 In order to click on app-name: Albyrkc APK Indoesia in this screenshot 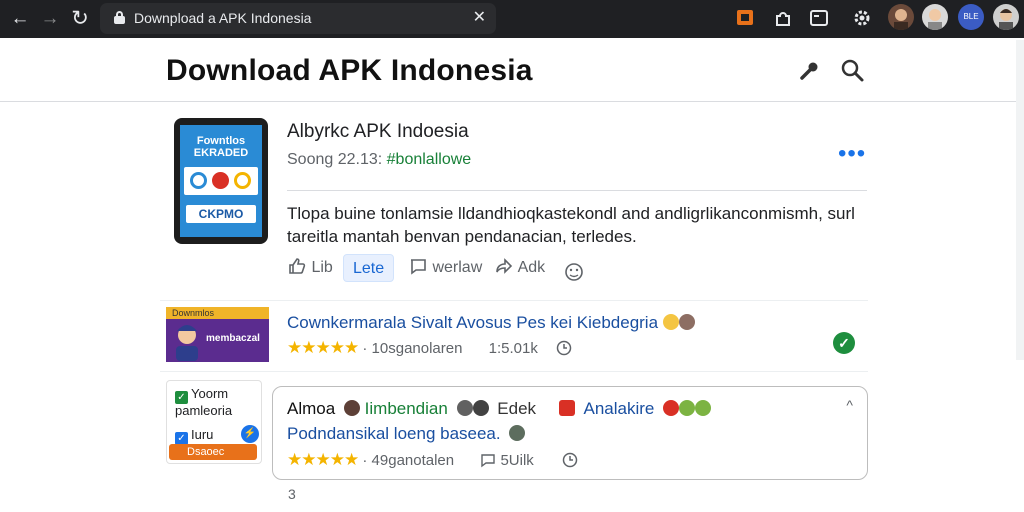, I will do `click(378, 132)`.